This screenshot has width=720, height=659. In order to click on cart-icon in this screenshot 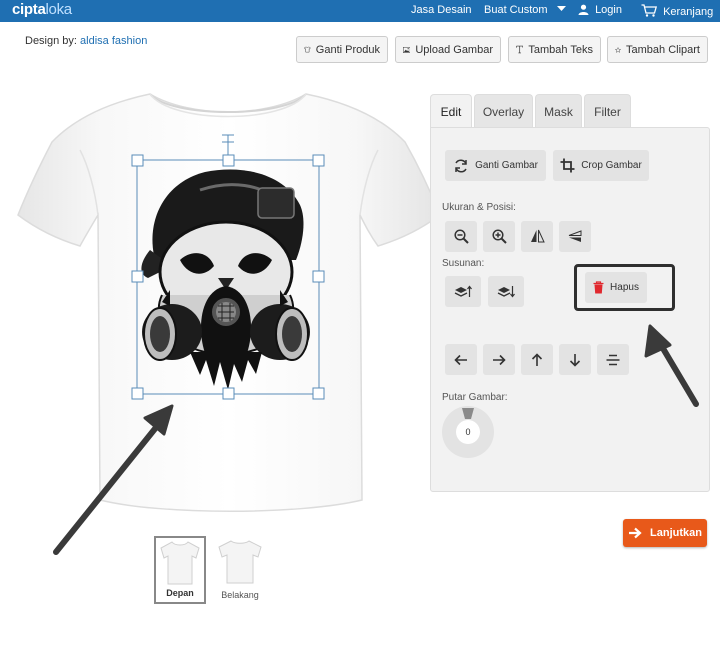, I will do `click(649, 10)`.